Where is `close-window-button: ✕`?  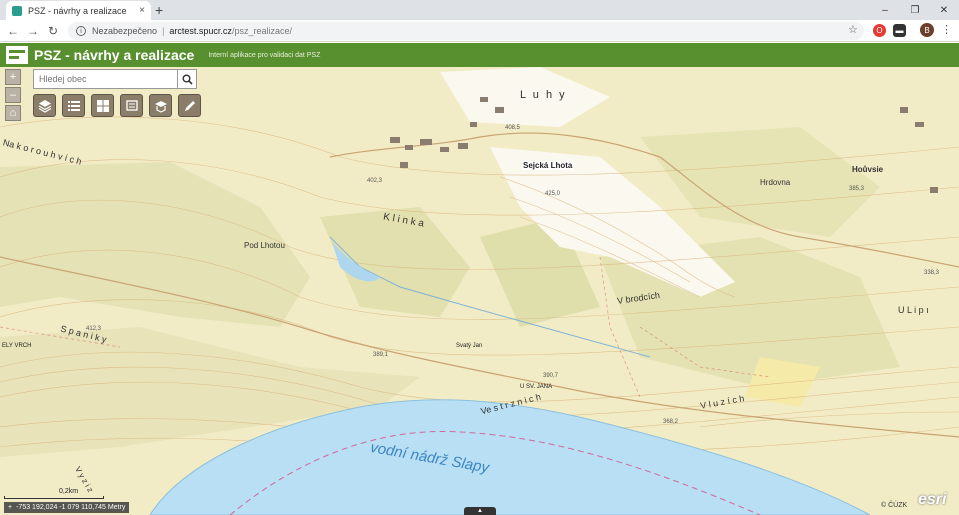
close-window-button: ✕ is located at coordinates (944, 10).